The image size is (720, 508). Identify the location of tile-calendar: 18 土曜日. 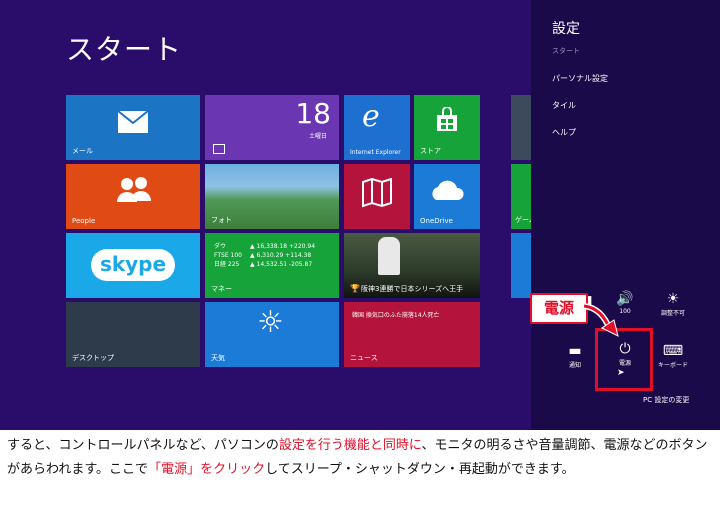
(272, 127).